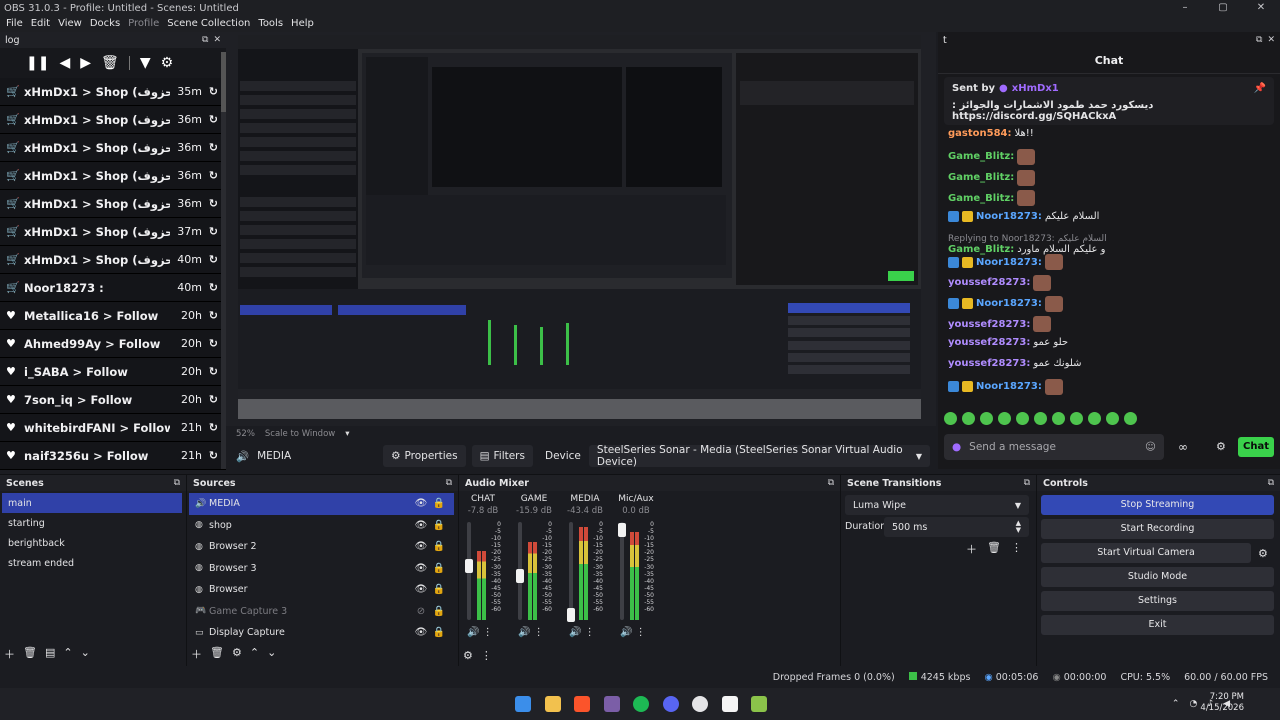 This screenshot has height=720, width=1280. What do you see at coordinates (50, 654) in the screenshot?
I see `filter-icon: ▤` at bounding box center [50, 654].